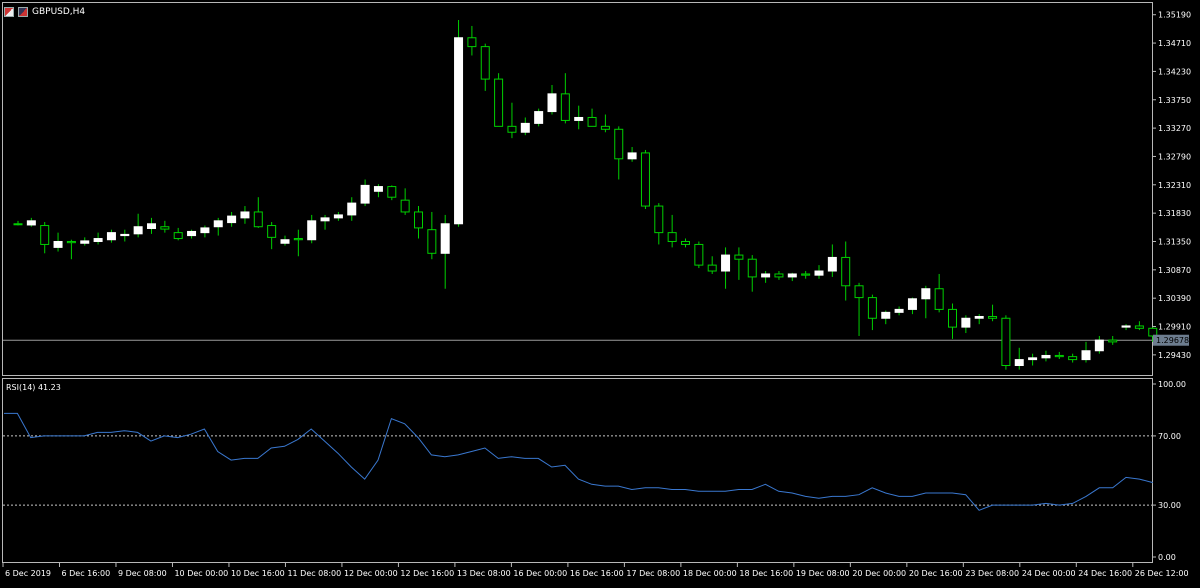 The width and height of the screenshot is (1200, 588). I want to click on time-axis-label: 19 Dec 08:00, so click(823, 573).